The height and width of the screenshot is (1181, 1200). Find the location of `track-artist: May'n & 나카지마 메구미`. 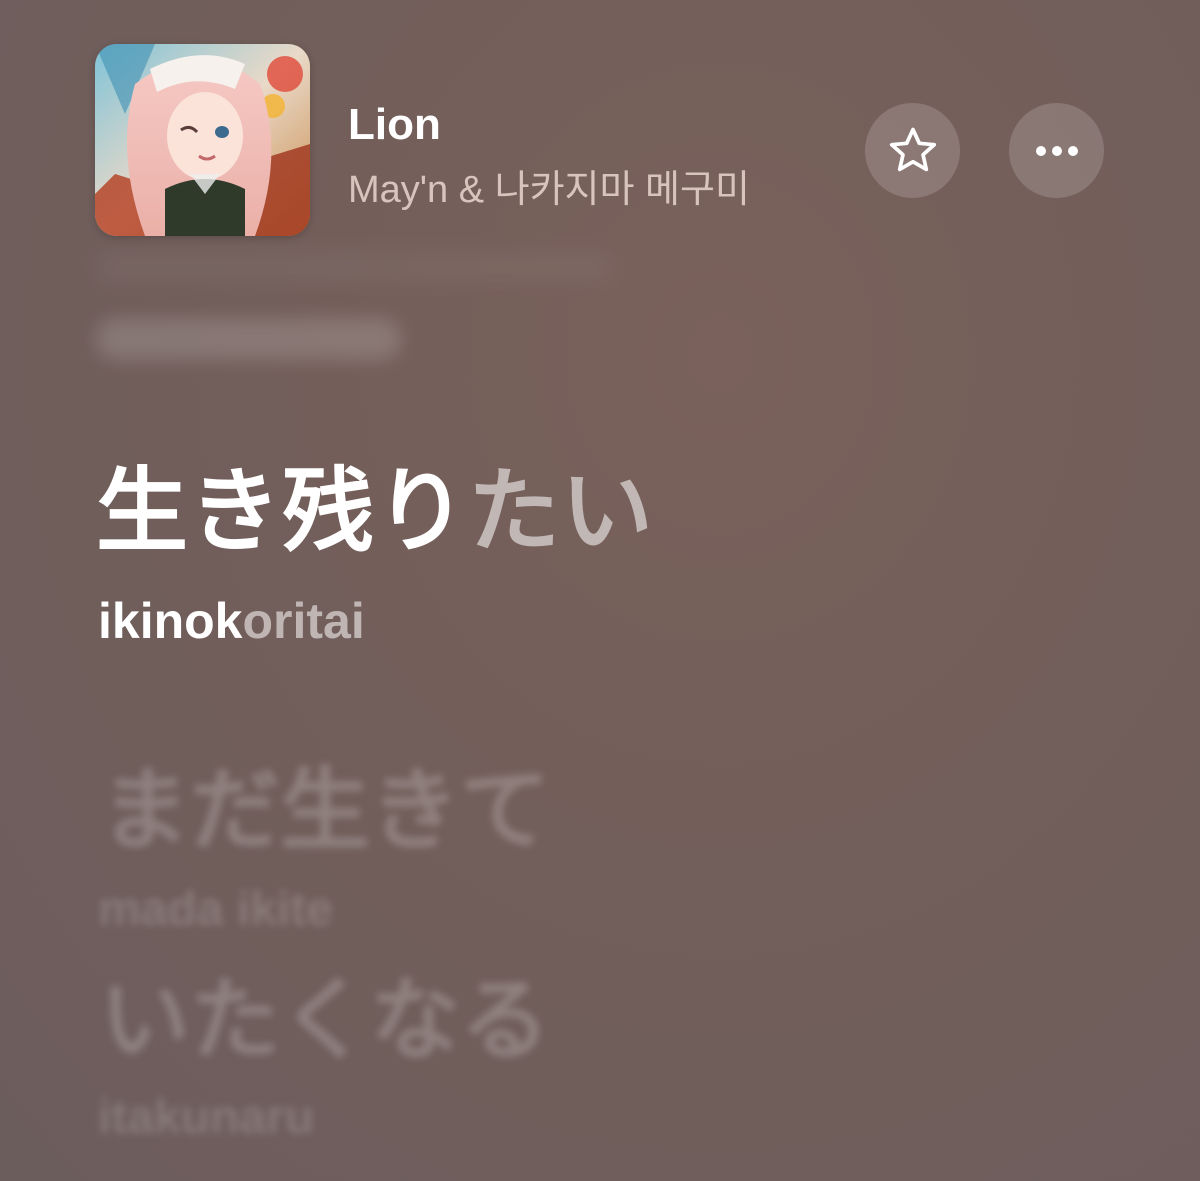

track-artist: May'n & 나카지마 메구미 is located at coordinates (549, 185).